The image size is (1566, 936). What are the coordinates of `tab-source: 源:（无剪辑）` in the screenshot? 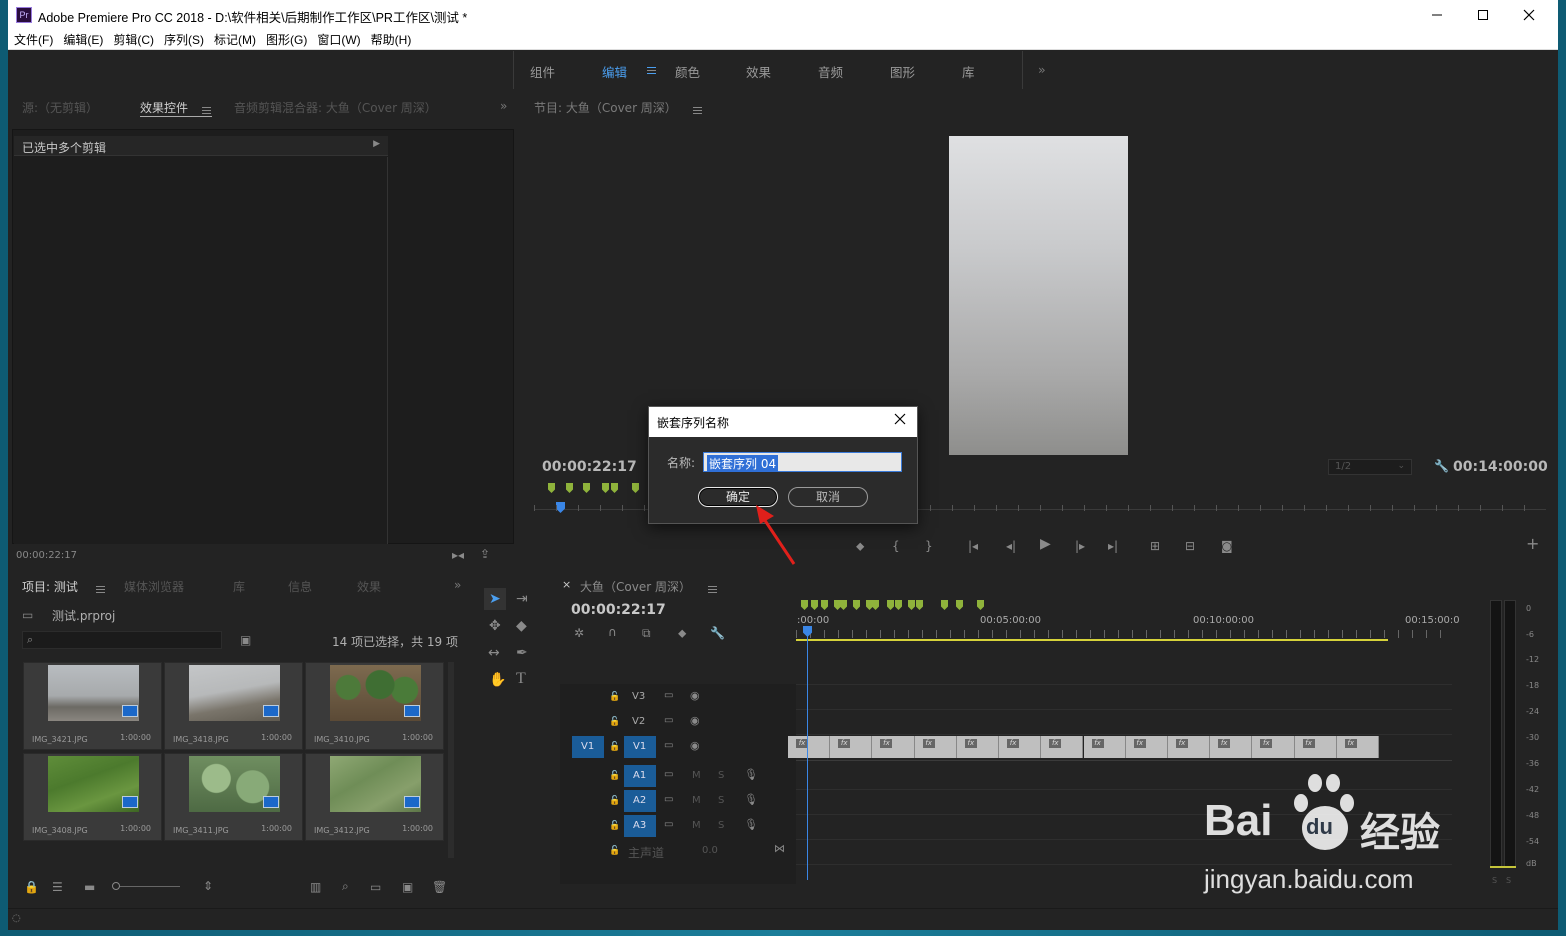 It's located at (60, 107).